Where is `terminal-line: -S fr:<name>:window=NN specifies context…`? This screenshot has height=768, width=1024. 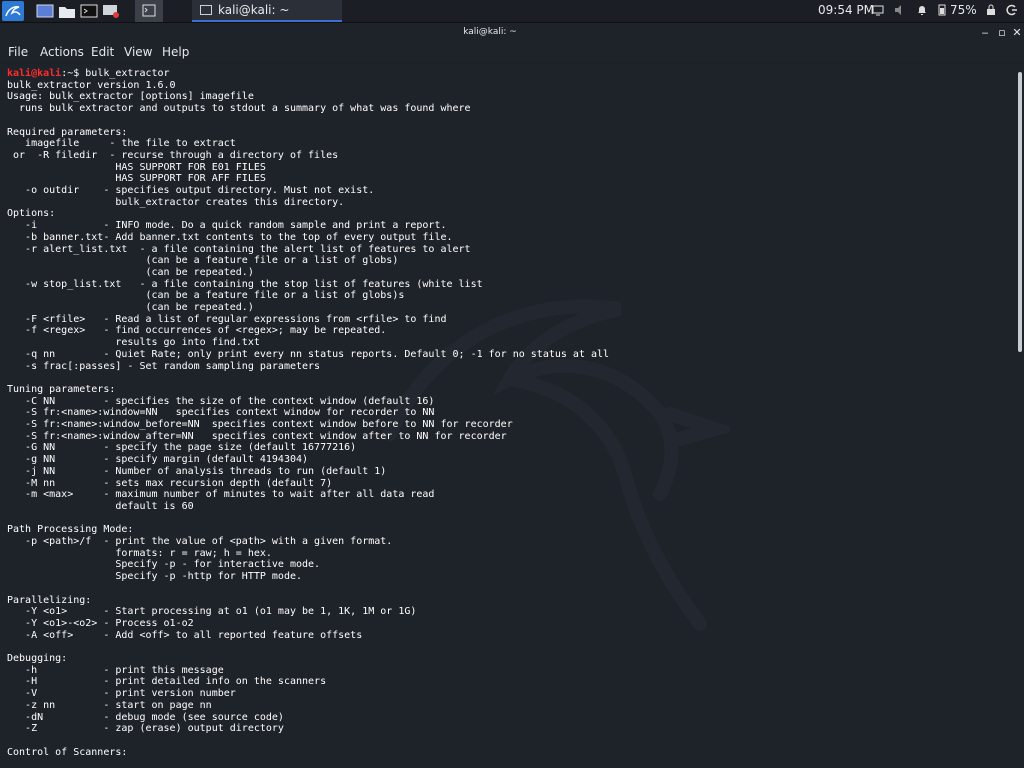 terminal-line: -S fr:<name>:window=NN specifies context… is located at coordinates (221, 413).